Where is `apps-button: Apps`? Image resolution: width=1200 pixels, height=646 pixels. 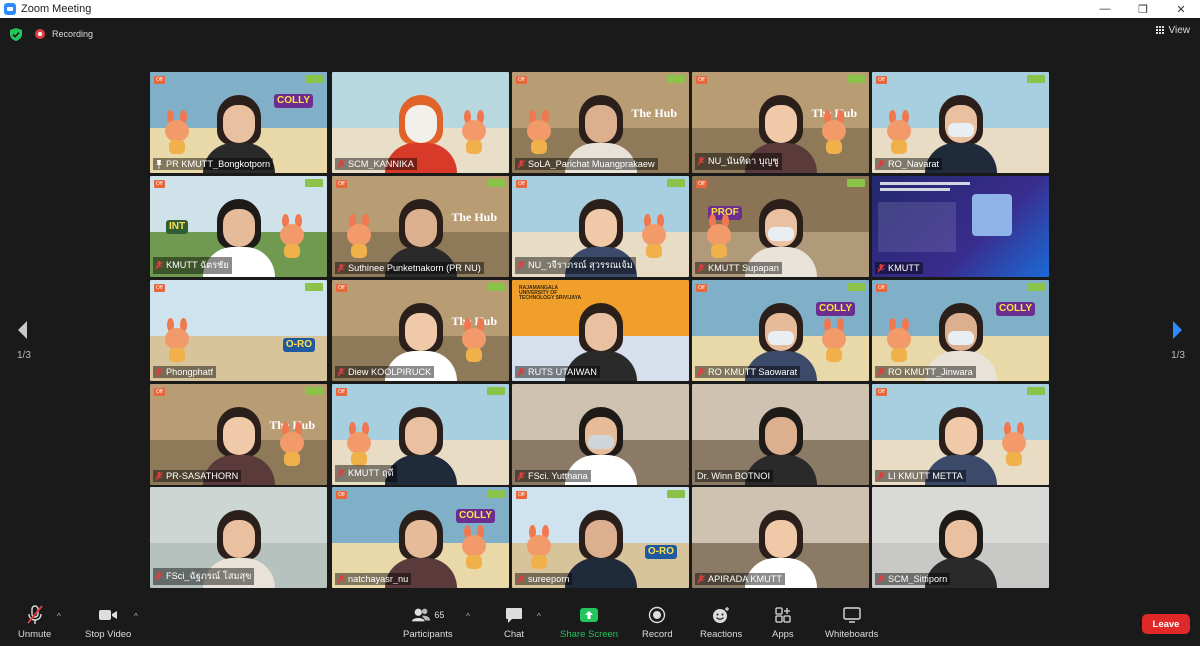
apps-button: Apps is located at coordinates (783, 622).